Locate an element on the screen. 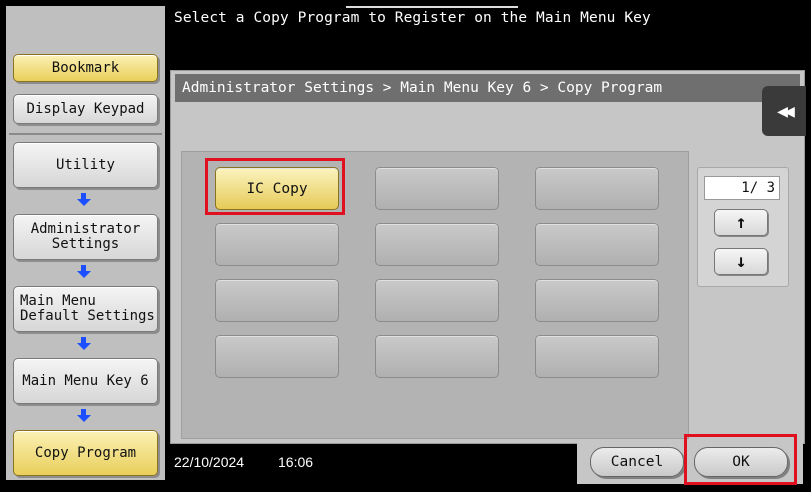  pager: 1/ 3 ↑ ↓ is located at coordinates (743, 227).